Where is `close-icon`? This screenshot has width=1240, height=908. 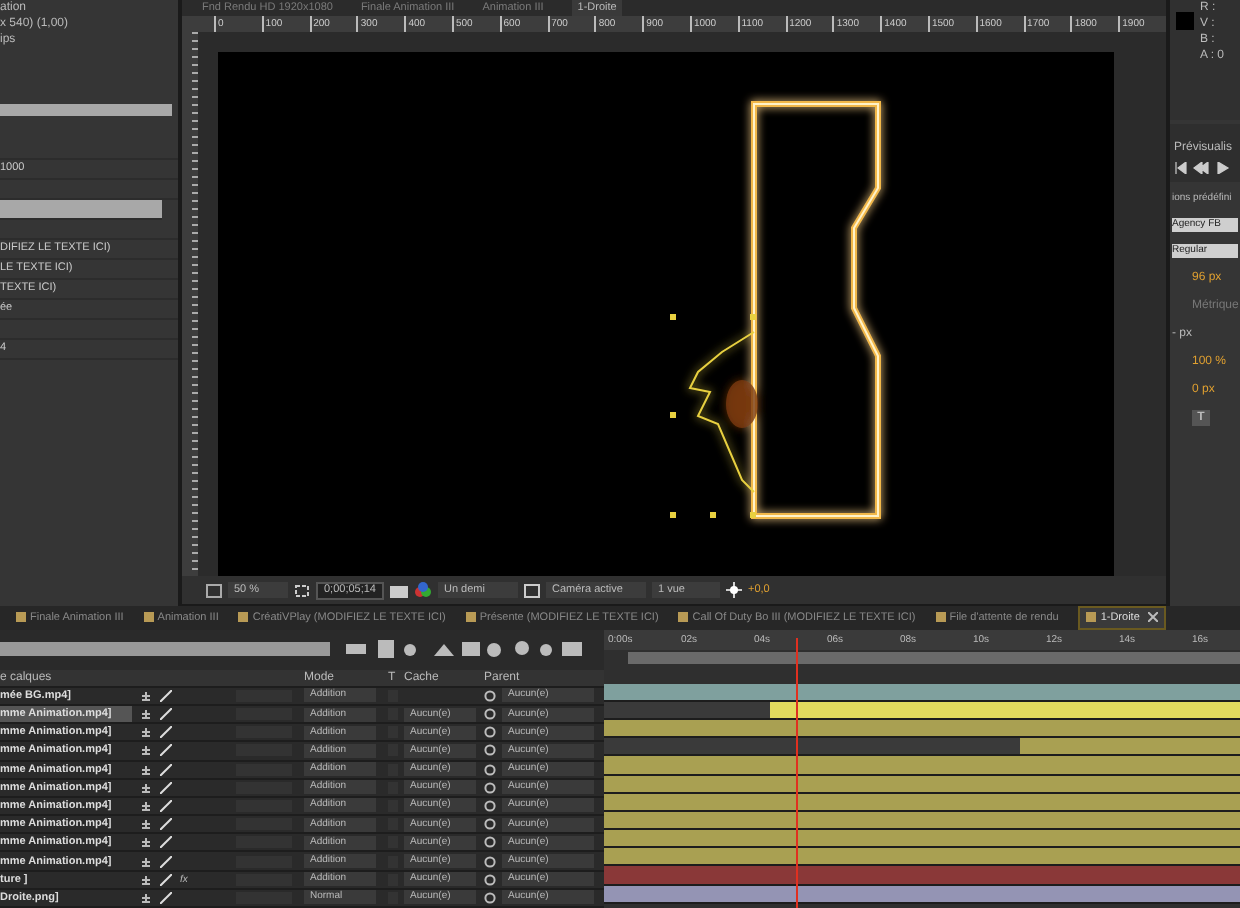
close-icon is located at coordinates (1152, 617).